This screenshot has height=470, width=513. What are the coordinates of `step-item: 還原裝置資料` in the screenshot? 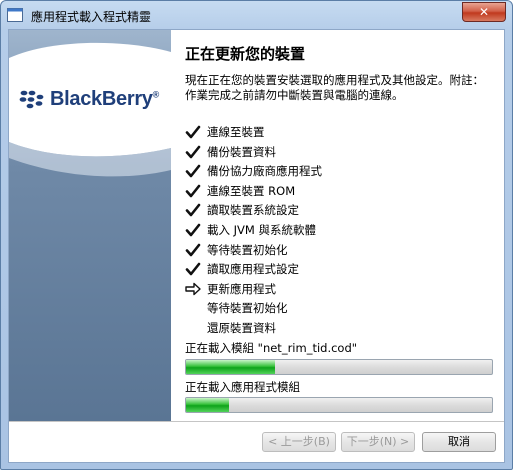 It's located at (310, 328).